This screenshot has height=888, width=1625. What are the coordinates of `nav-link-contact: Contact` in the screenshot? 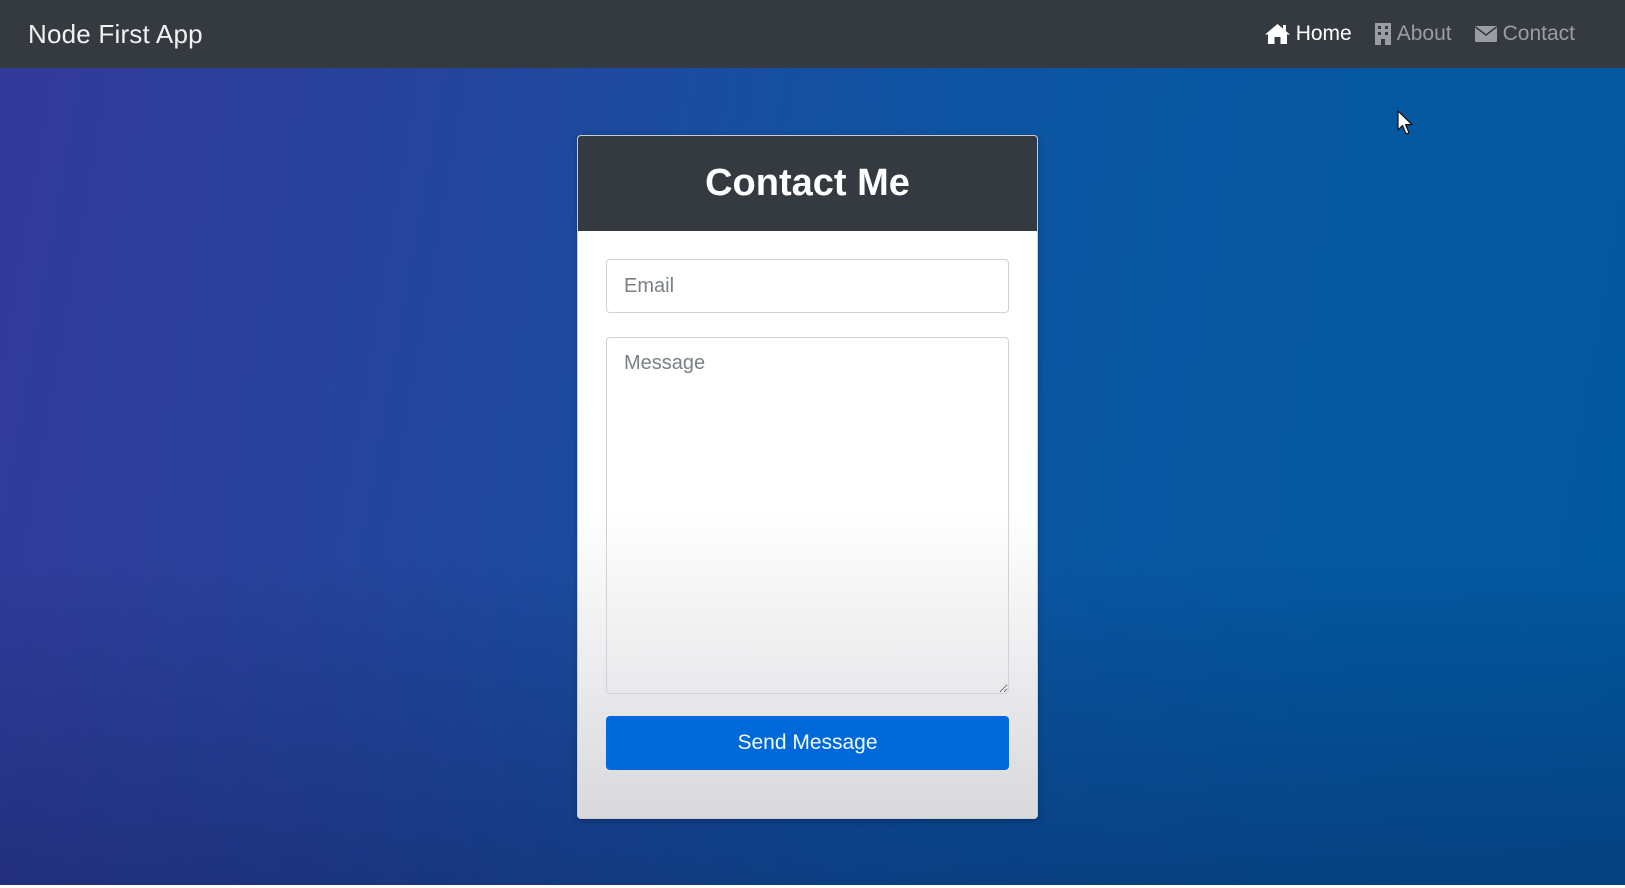 It's located at (1524, 34).